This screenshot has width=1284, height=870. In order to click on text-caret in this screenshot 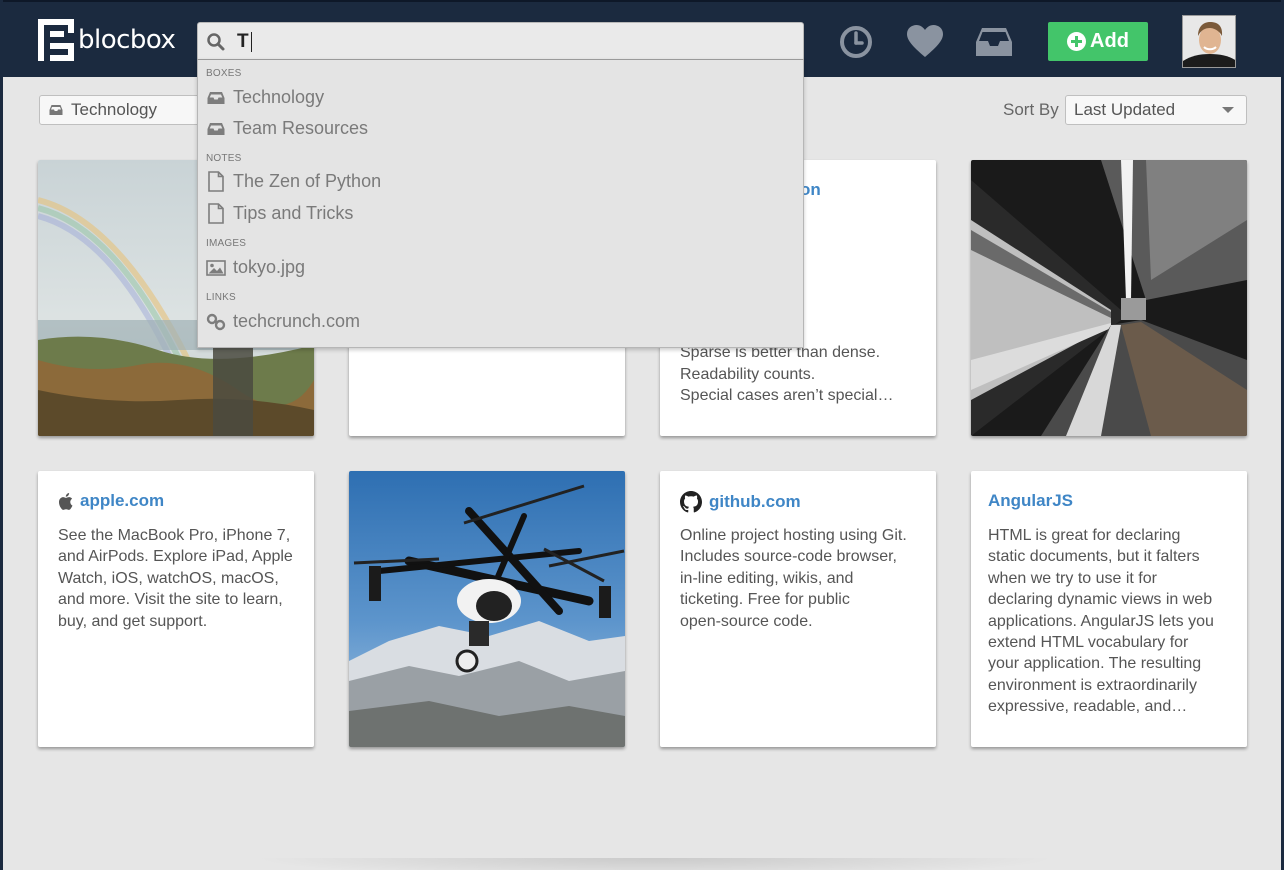, I will do `click(251, 42)`.